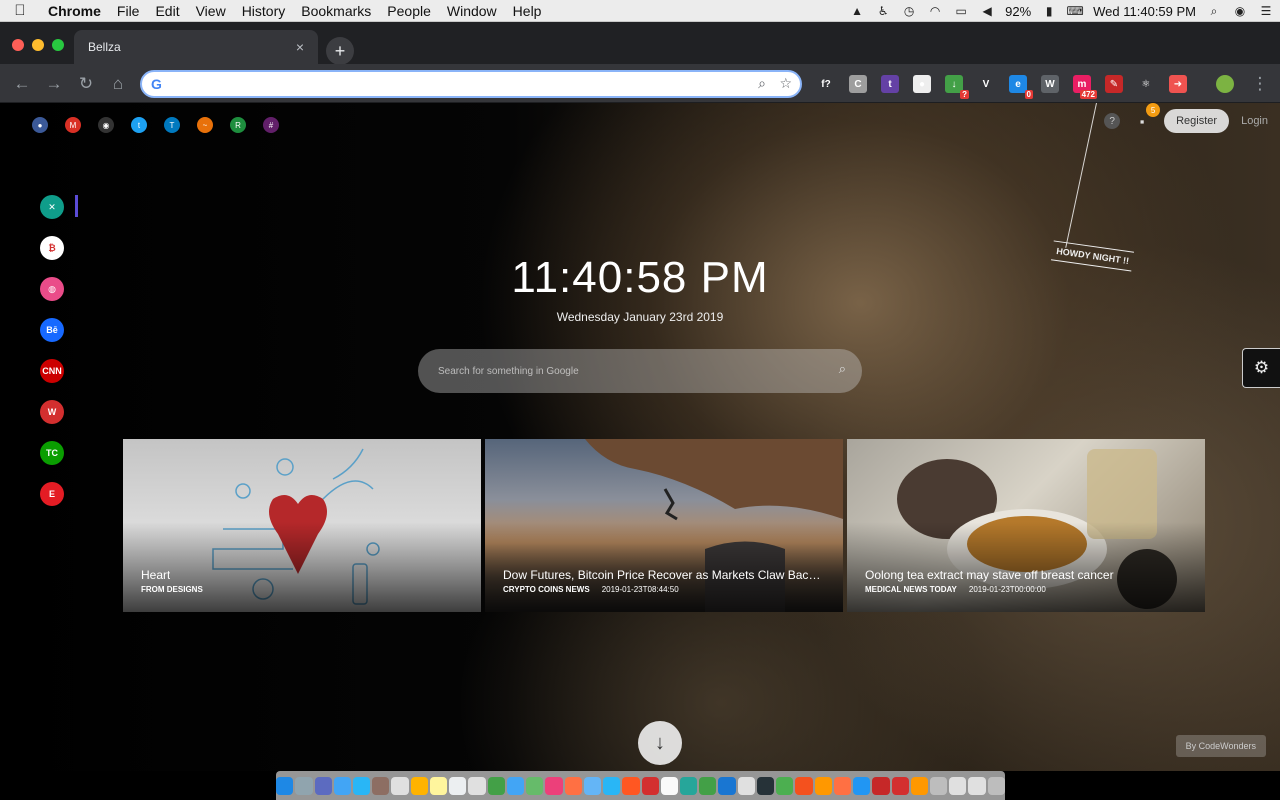 This screenshot has width=1280, height=800. Describe the element at coordinates (52, 453) in the screenshot. I see `sidebar-item-techcrunch: TC` at that location.